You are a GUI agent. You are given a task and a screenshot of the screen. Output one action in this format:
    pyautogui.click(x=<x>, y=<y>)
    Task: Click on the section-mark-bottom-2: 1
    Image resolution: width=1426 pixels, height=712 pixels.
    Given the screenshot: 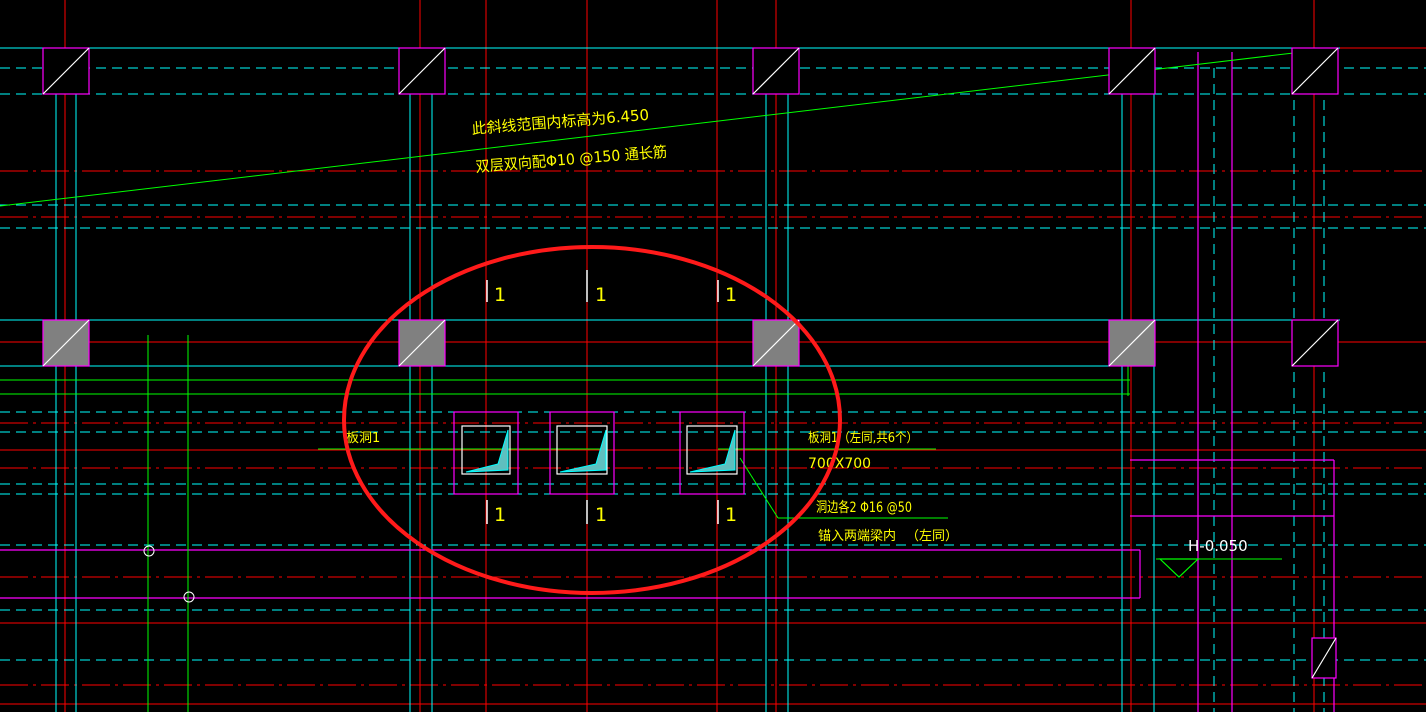 What is the action you would take?
    pyautogui.click(x=601, y=515)
    